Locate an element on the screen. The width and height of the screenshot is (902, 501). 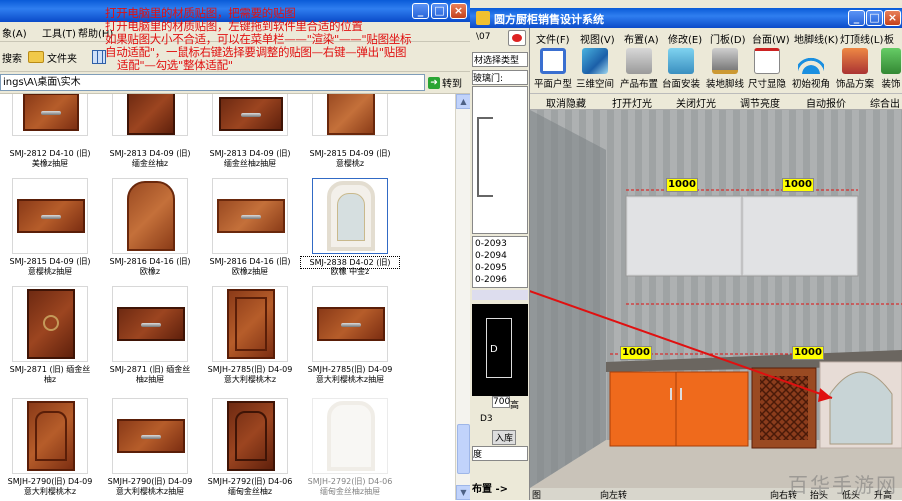
base-cabinet is located at coordinates (679, 409).